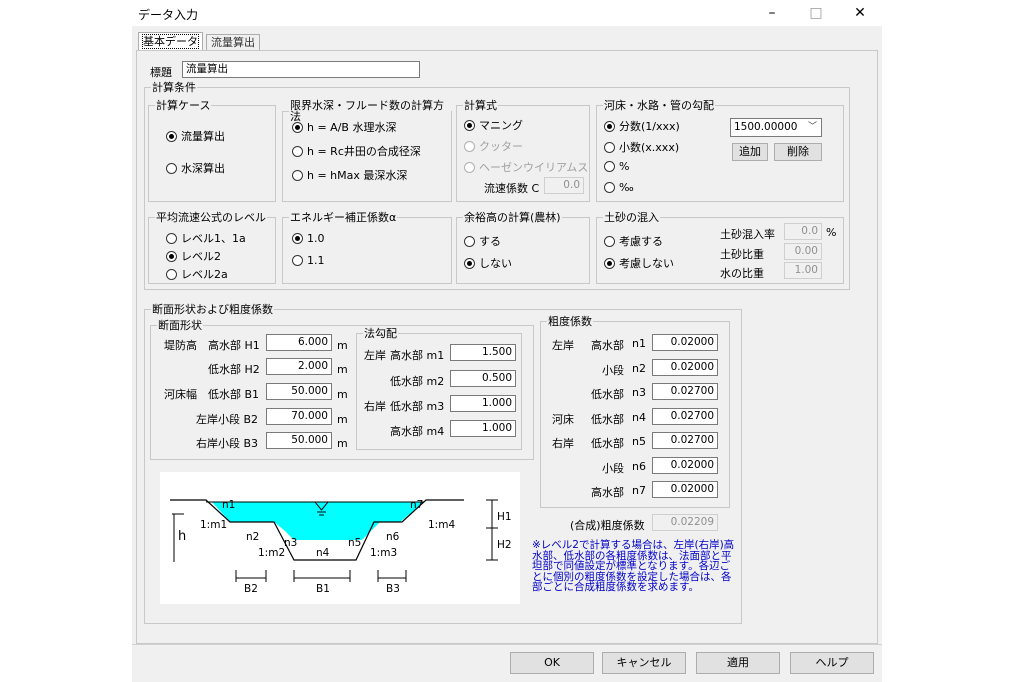 The image size is (1024, 682). What do you see at coordinates (180, 394) in the screenshot?
I see `shape-group-label: 河床幅` at bounding box center [180, 394].